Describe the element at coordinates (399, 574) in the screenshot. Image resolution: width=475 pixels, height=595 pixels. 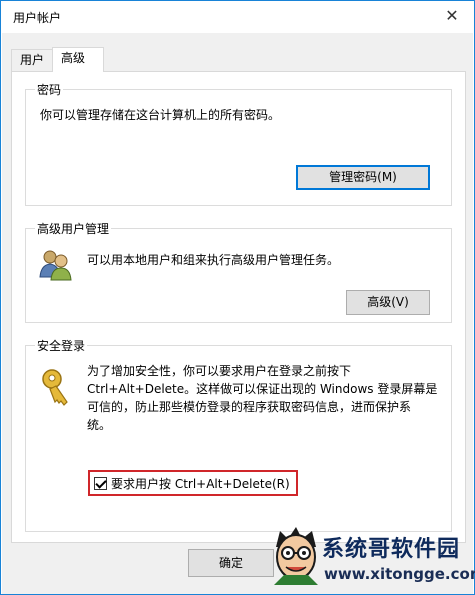
I see `watermark-site-url: www.xitongge.com` at that location.